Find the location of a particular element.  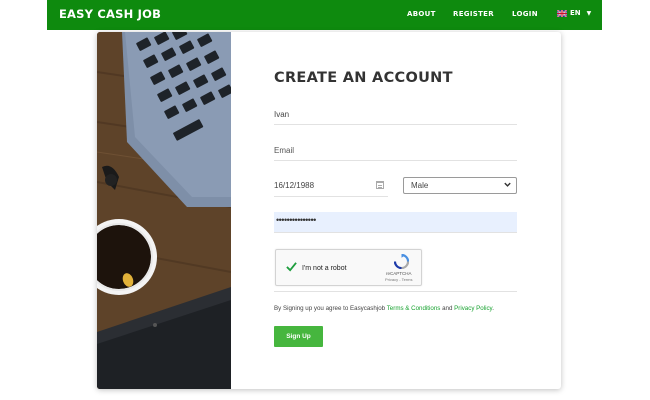

nav-register: REGISTER is located at coordinates (473, 14).